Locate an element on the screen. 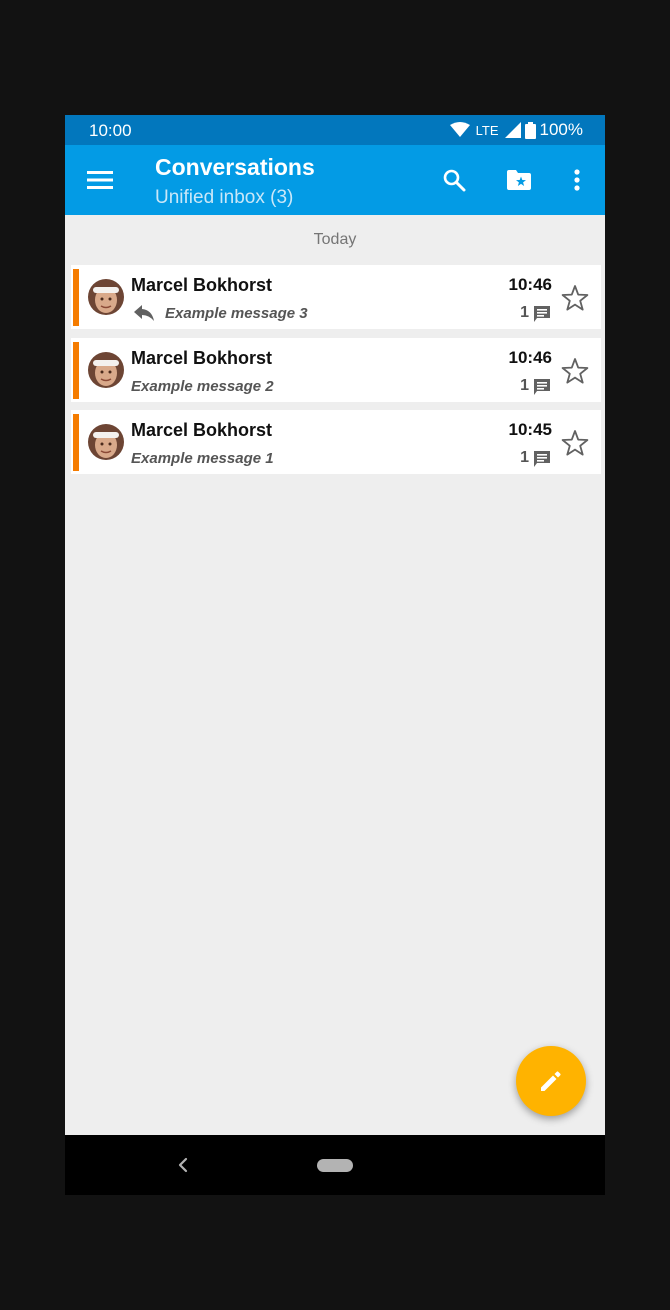  app-toolbar: Conversations Unified inbox (3) is located at coordinates (335, 180).